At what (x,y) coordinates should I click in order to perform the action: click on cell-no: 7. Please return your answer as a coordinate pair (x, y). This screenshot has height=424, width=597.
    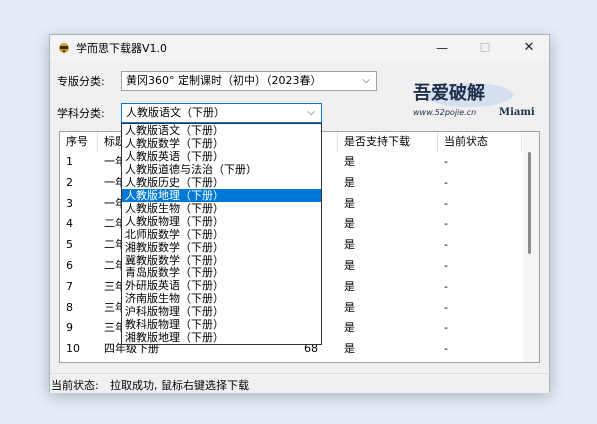
    Looking at the image, I should click on (69, 286).